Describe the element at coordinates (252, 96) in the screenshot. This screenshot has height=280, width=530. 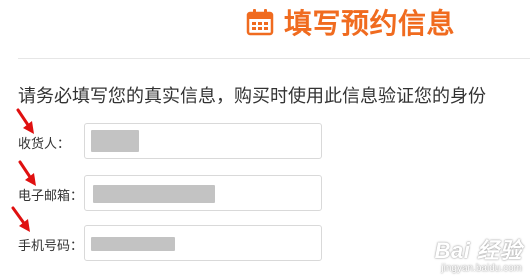
I see `notice-text: 请务必填写您的真实信息，购买时使用此信息验证您的身份` at that location.